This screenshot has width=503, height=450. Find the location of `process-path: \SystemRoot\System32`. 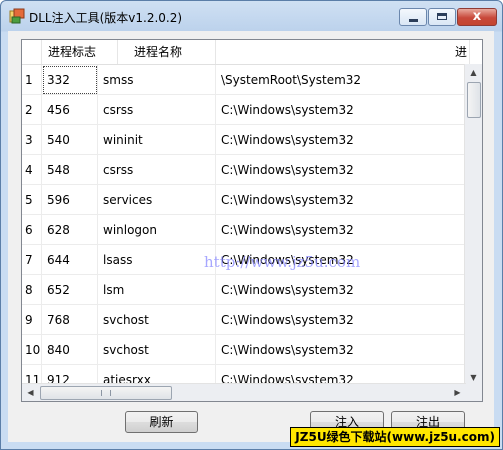

process-path: \SystemRoot\System32 is located at coordinates (343, 80).